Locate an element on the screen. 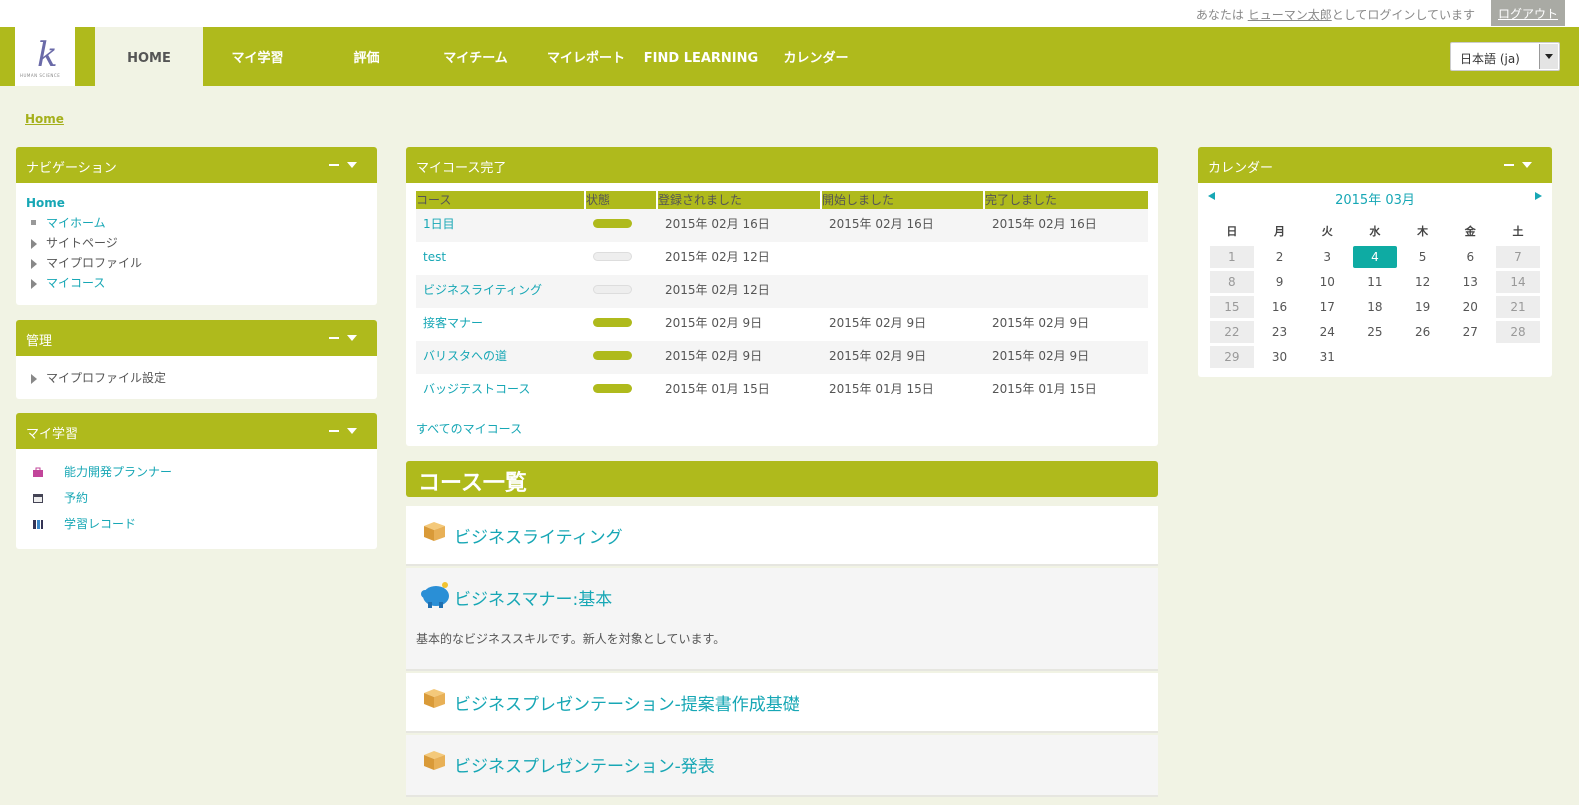 Image resolution: width=1579 pixels, height=805 pixels. column-header-status: 状態 is located at coordinates (622, 200).